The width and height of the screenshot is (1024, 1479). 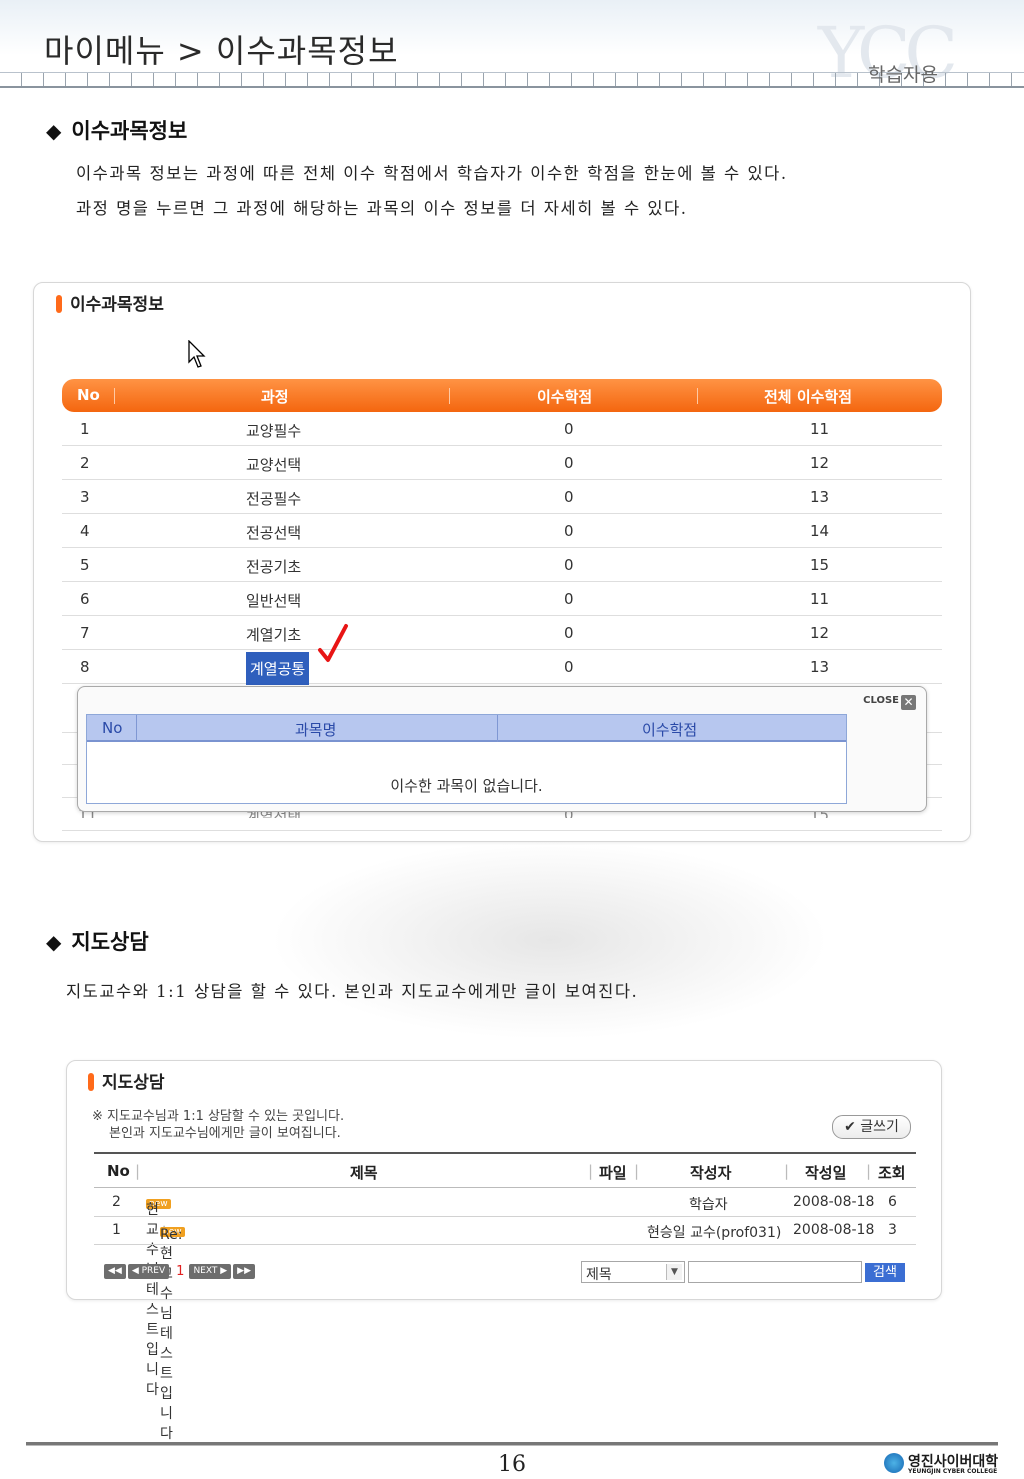 What do you see at coordinates (502, 531) in the screenshot?
I see `table-row: 4 전공선택 0 14` at bounding box center [502, 531].